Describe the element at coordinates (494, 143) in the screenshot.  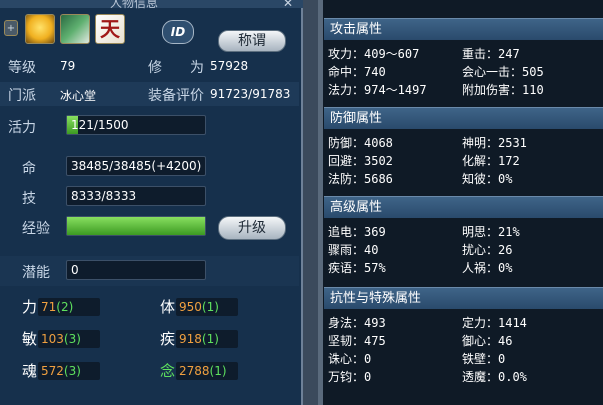
I see `defense-stat: 神明：2531` at that location.